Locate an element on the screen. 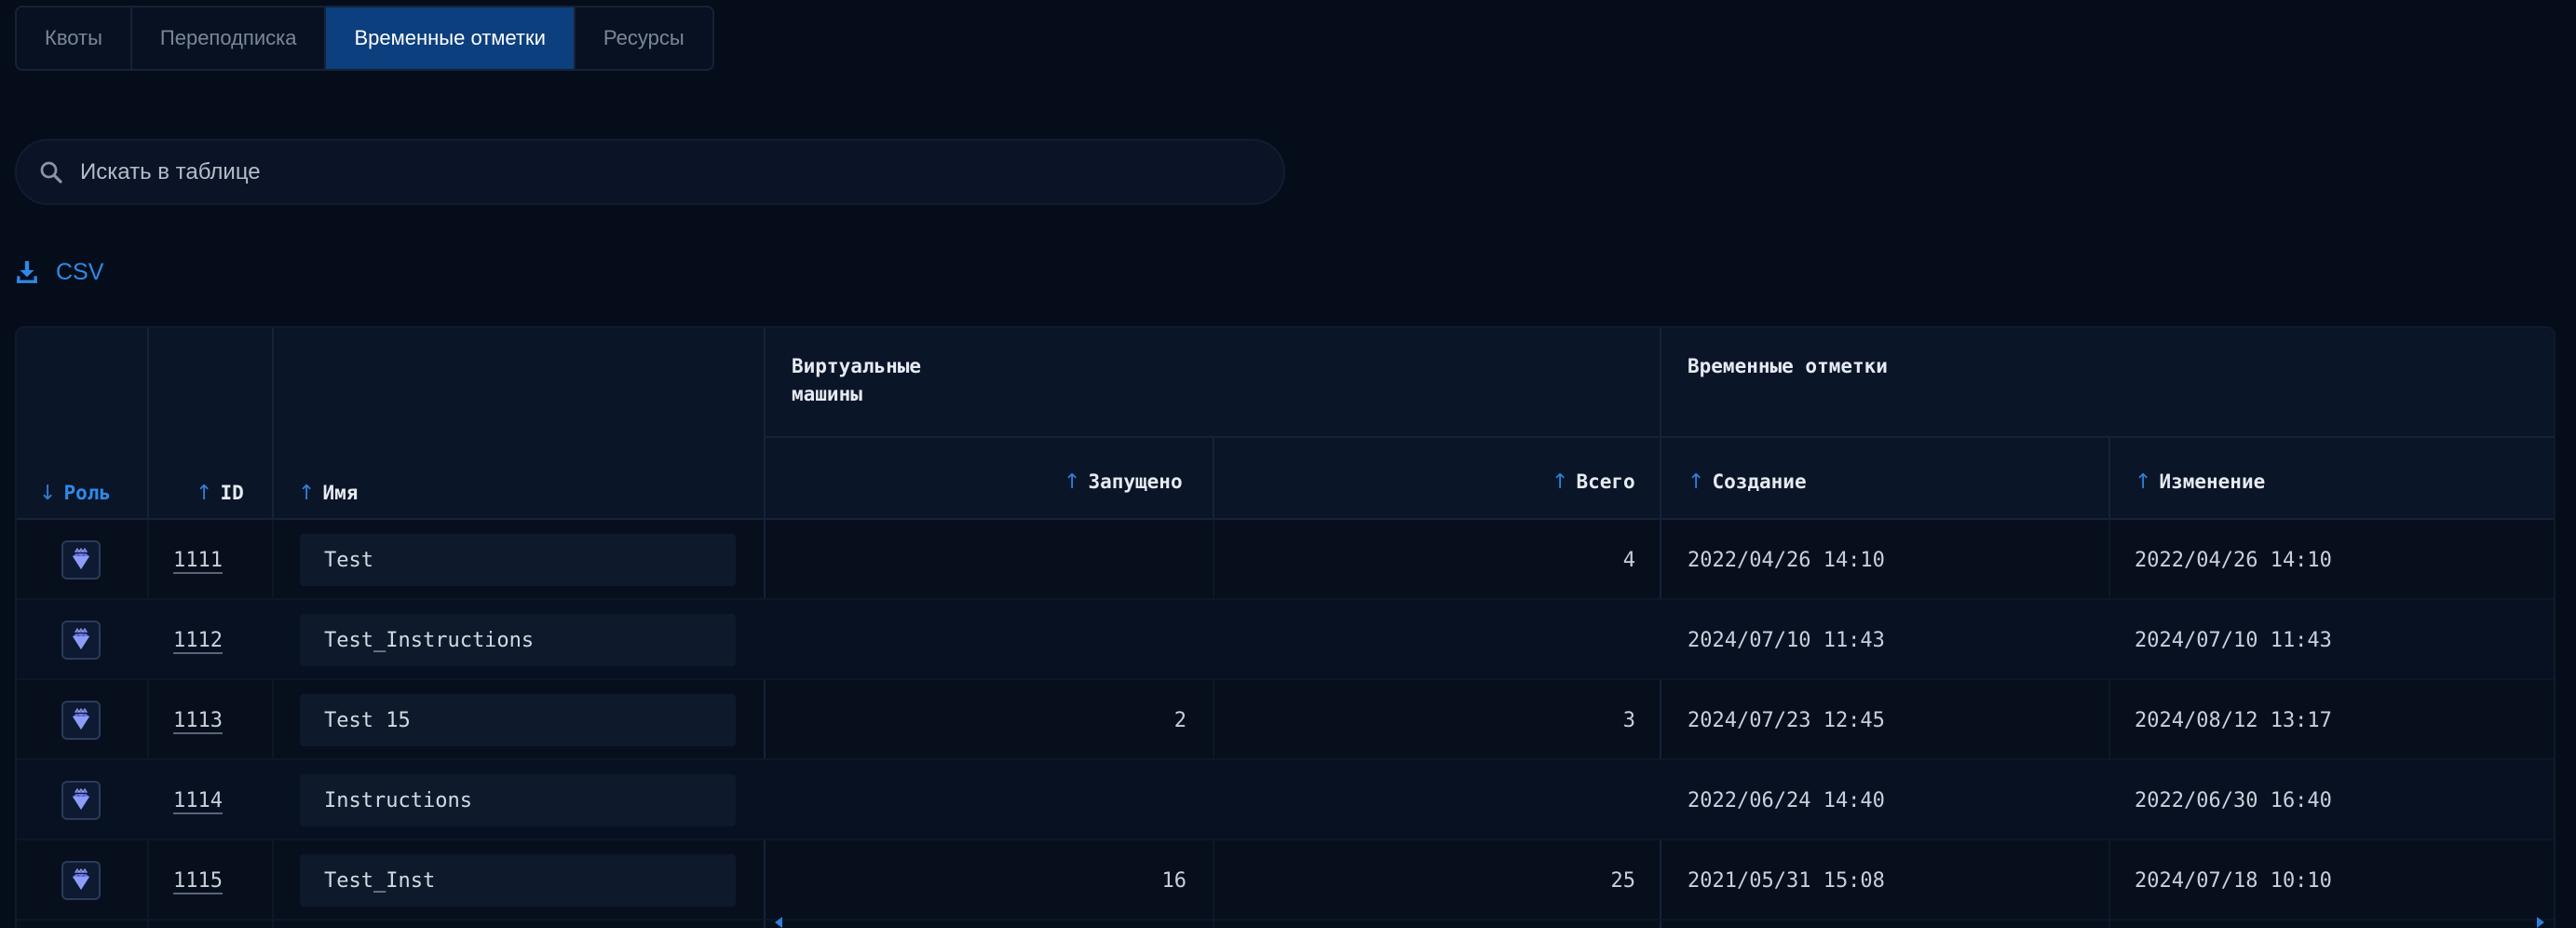 This screenshot has width=2576, height=928. search-icon is located at coordinates (51, 172).